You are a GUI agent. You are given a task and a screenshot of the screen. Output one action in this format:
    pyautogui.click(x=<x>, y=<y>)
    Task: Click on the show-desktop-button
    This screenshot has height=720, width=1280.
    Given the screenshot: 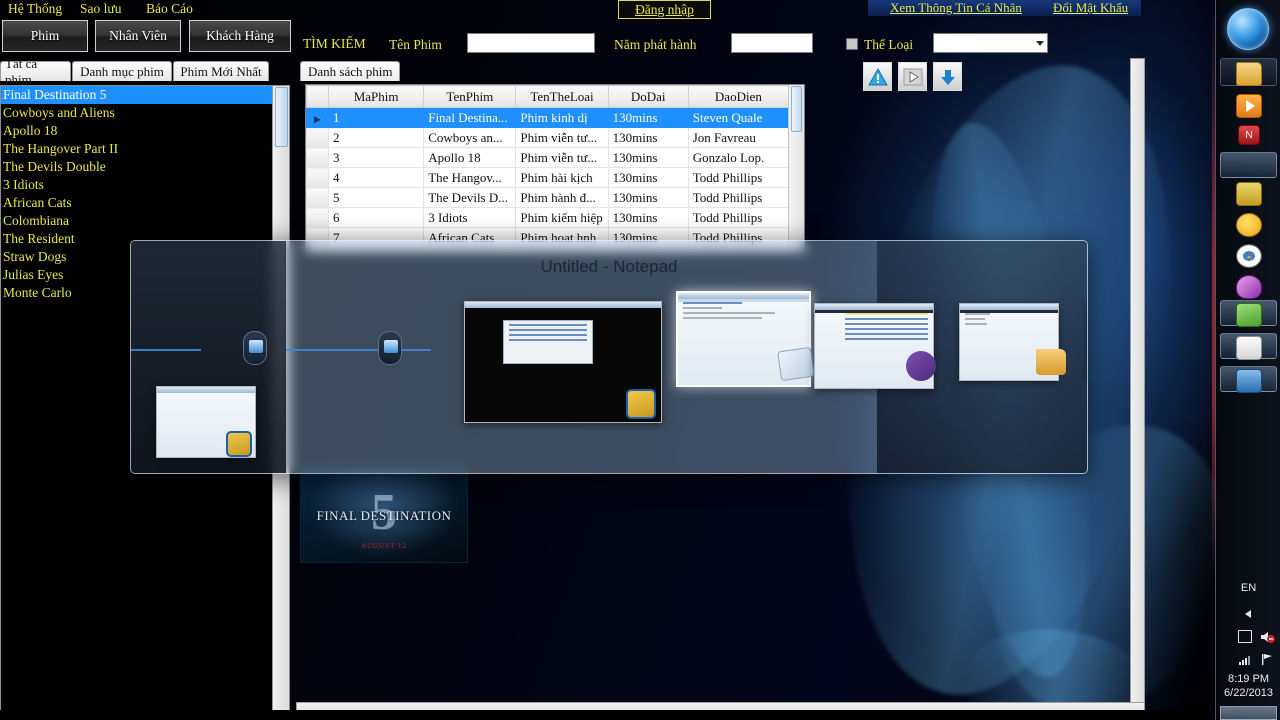 What is the action you would take?
    pyautogui.click(x=1248, y=713)
    